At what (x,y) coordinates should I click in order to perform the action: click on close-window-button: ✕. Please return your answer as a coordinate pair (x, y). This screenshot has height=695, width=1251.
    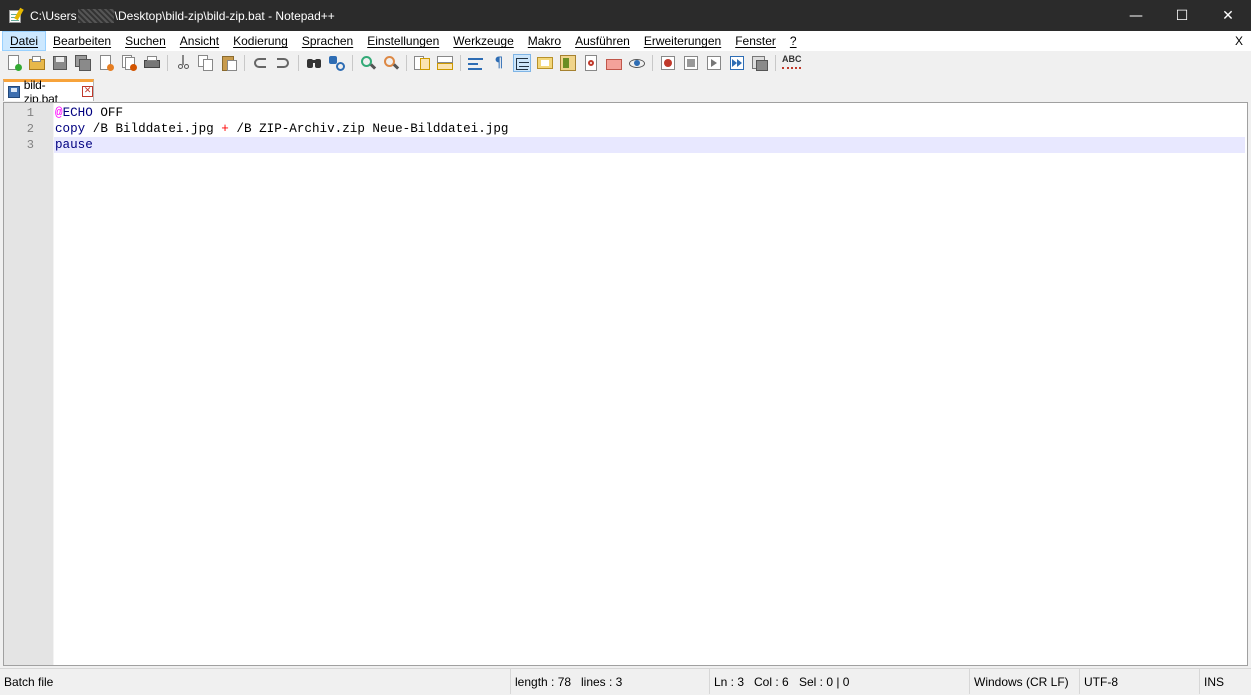
    Looking at the image, I should click on (1228, 15).